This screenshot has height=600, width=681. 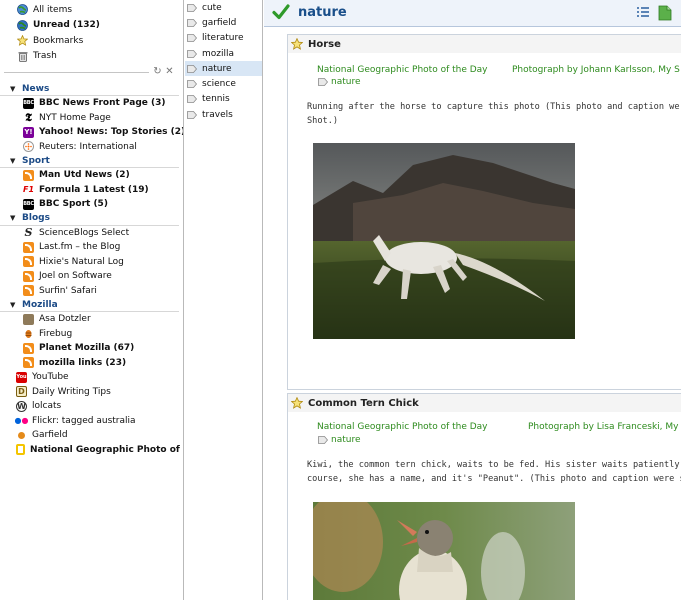 I want to click on tag-label: nature, so click(x=217, y=68).